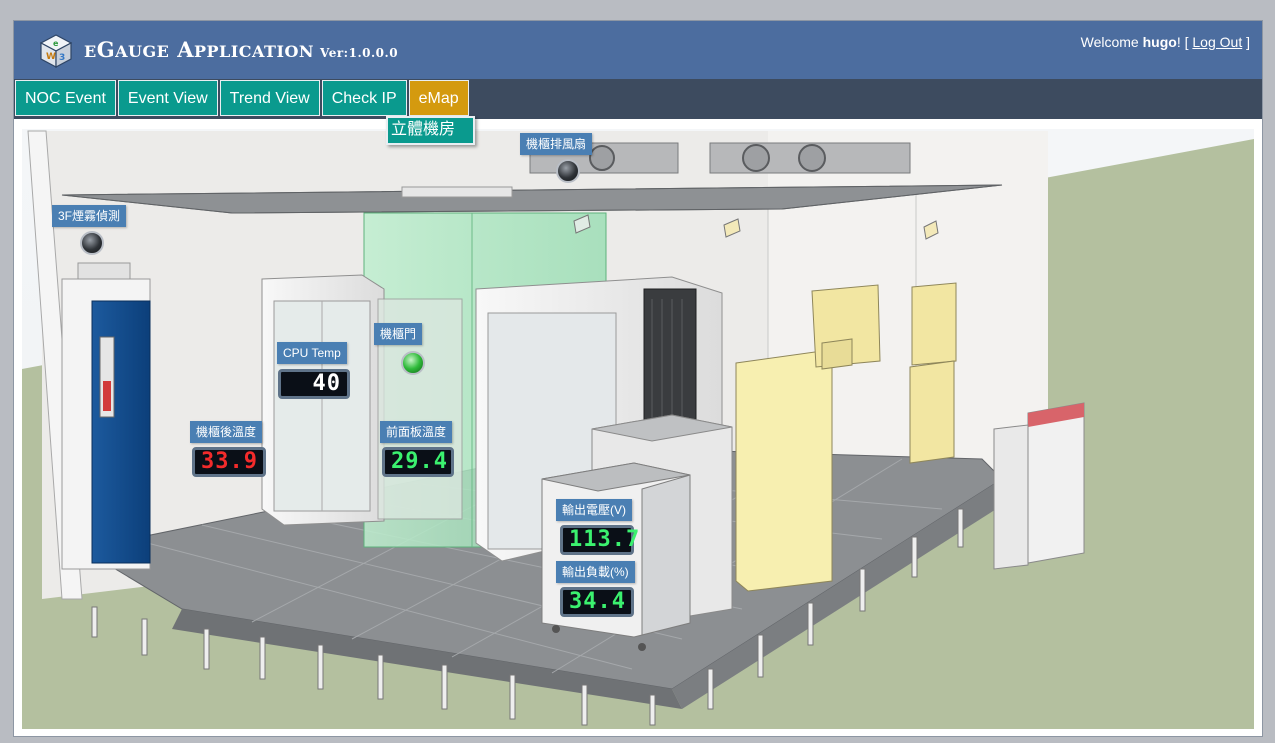  What do you see at coordinates (142, 51) in the screenshot?
I see `app-title-gauge-rest: AUGE` at bounding box center [142, 51].